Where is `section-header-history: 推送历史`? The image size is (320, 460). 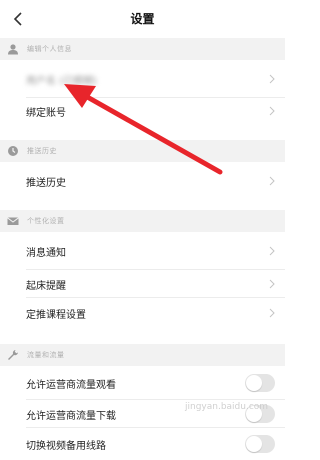
section-header-history: 推送历史 is located at coordinates (142, 151).